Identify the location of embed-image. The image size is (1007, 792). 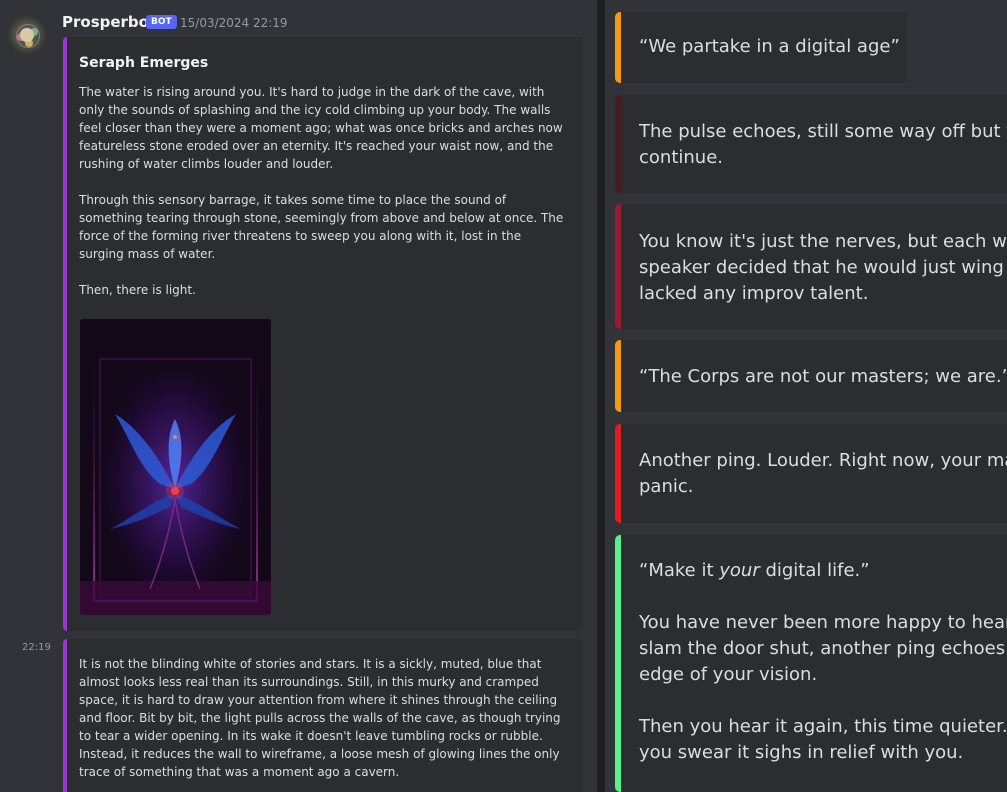
(175, 467).